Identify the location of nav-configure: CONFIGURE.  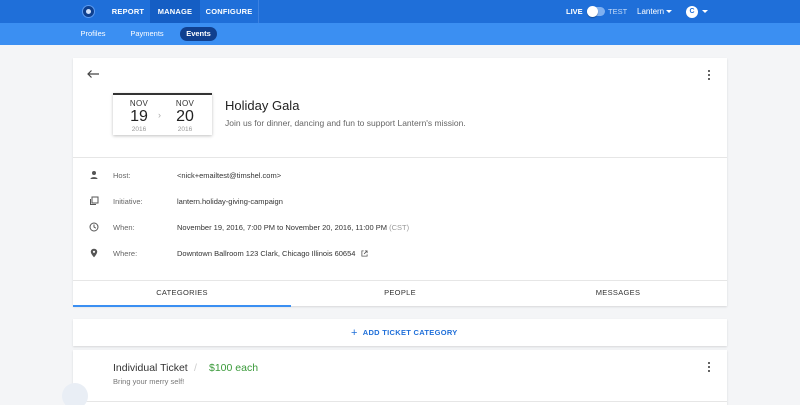
(229, 11).